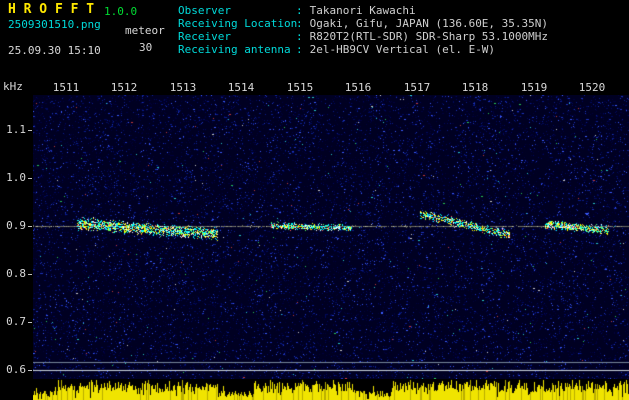 The width and height of the screenshot is (629, 400). Describe the element at coordinates (16, 225) in the screenshot. I see `freq-tick-label: 0.9` at that location.